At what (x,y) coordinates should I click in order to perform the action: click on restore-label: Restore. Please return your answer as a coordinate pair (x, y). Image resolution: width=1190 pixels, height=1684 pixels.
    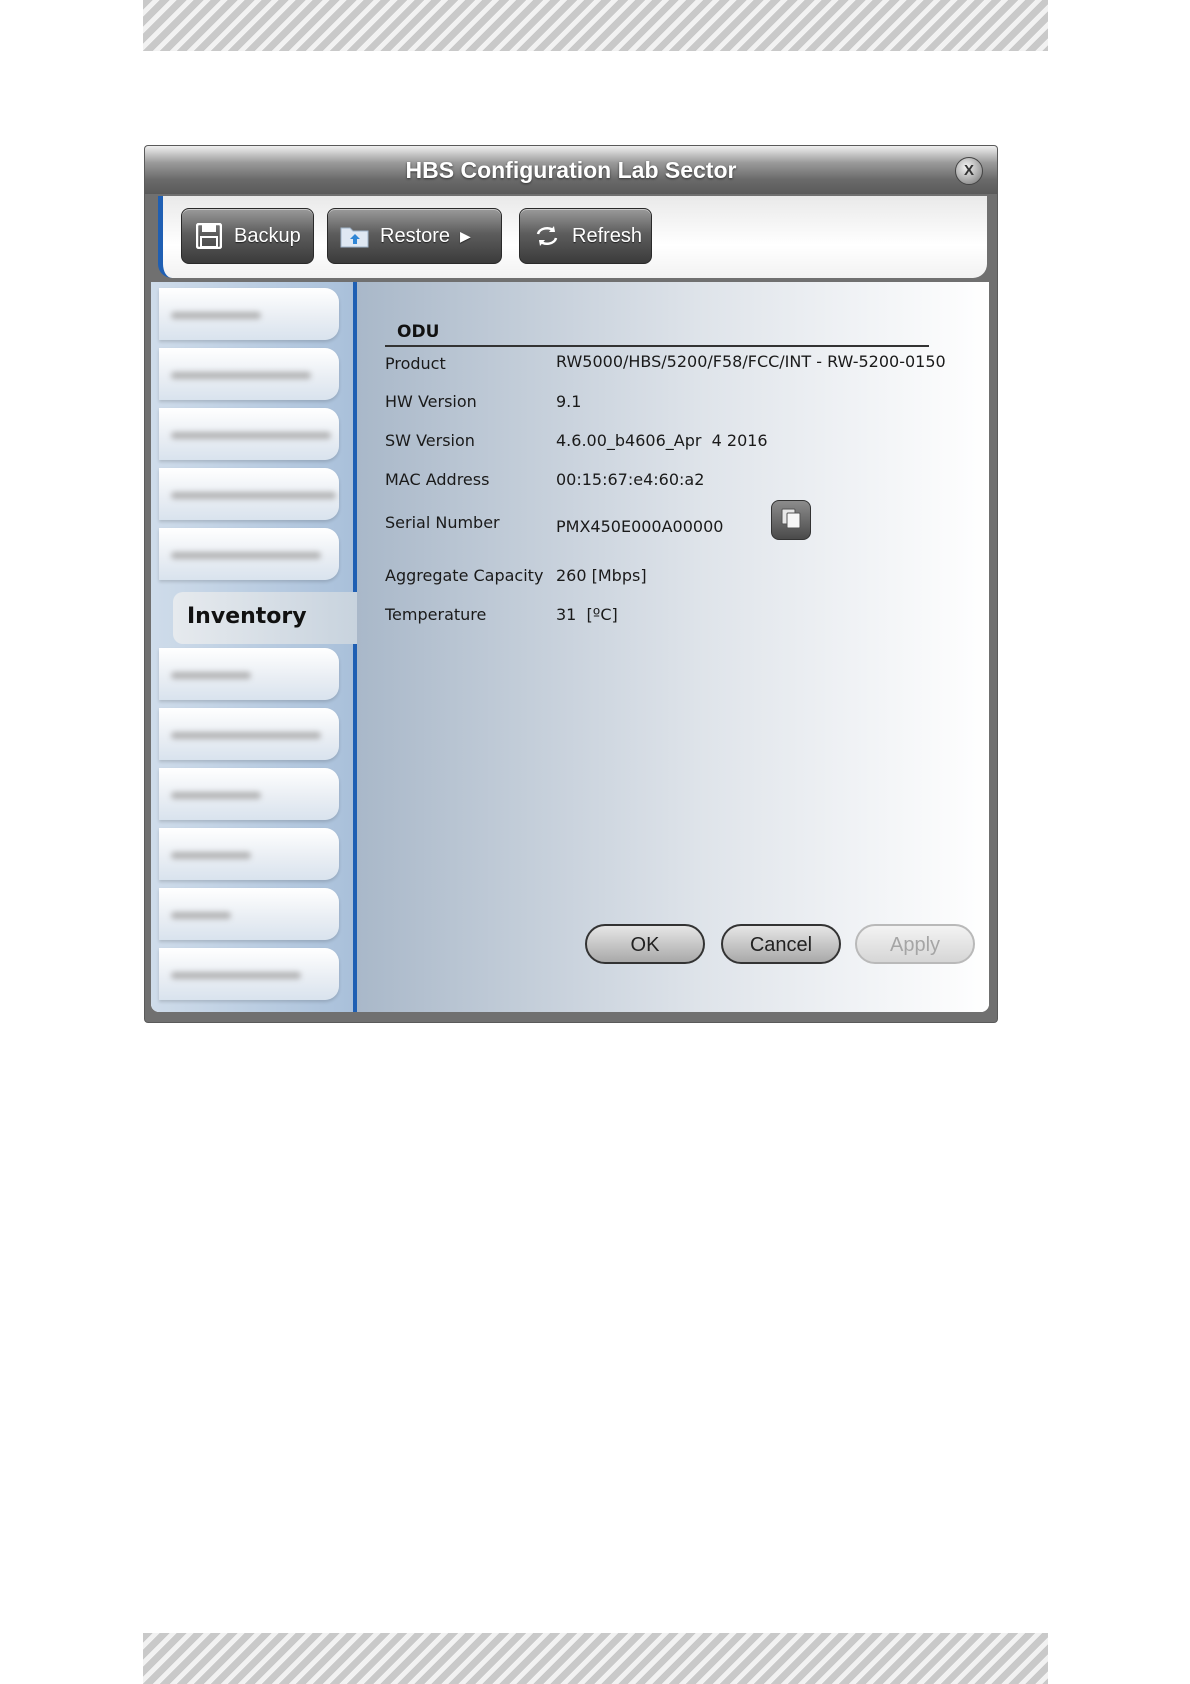
    Looking at the image, I should click on (415, 235).